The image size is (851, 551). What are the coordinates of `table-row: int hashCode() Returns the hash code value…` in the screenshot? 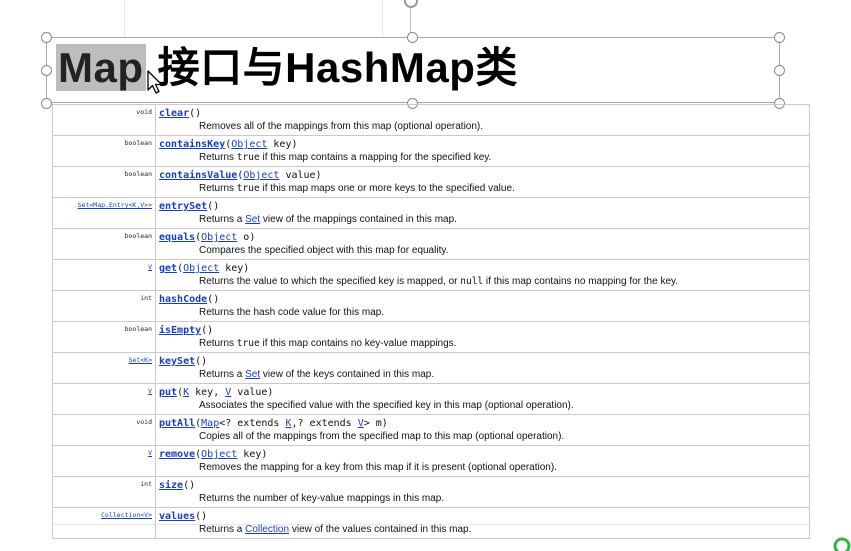 It's located at (431, 306).